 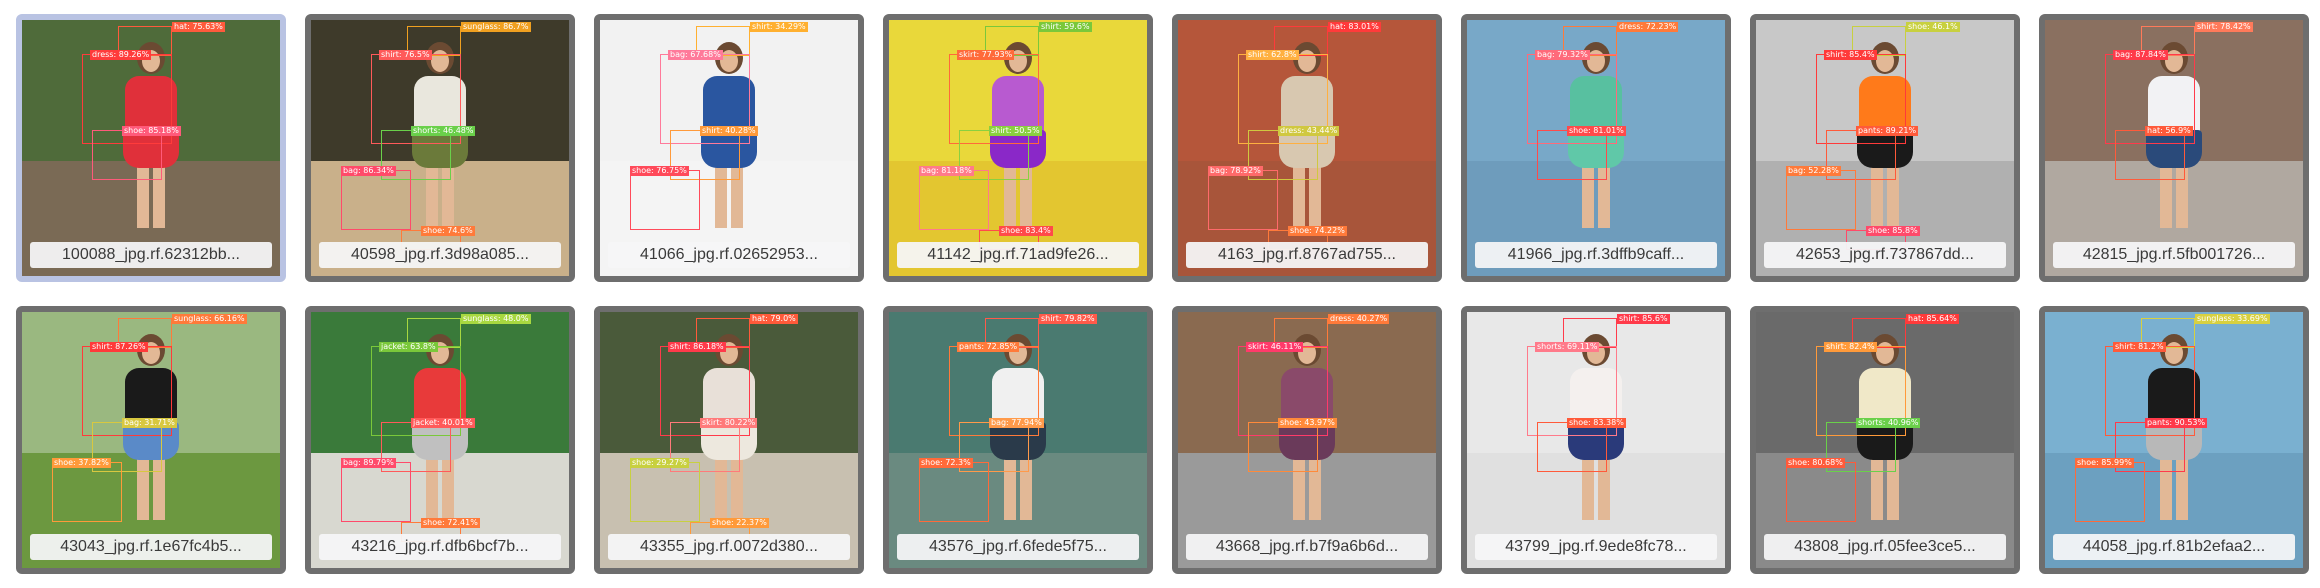 I want to click on detection-label: bag: 78.92%, so click(x=1235, y=171).